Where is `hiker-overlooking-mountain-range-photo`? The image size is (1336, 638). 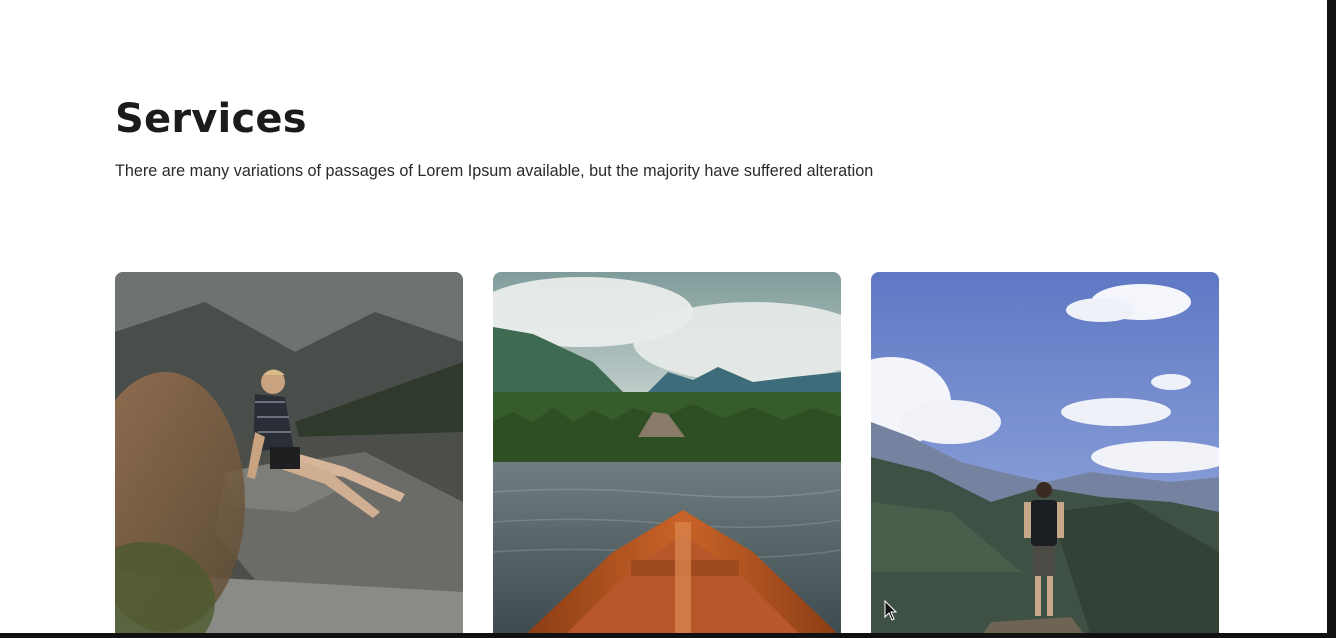
hiker-overlooking-mountain-range-photo is located at coordinates (1045, 454).